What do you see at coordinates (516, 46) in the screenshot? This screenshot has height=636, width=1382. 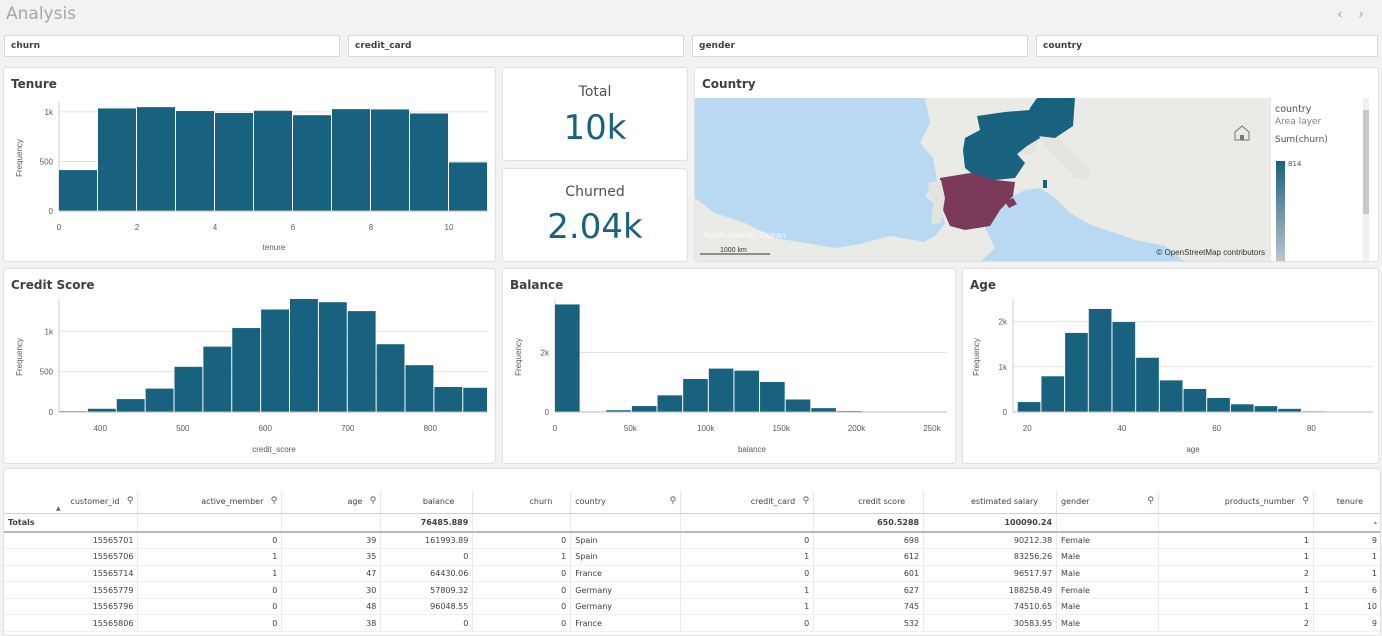 I see `filter-credit-card: credit_card` at bounding box center [516, 46].